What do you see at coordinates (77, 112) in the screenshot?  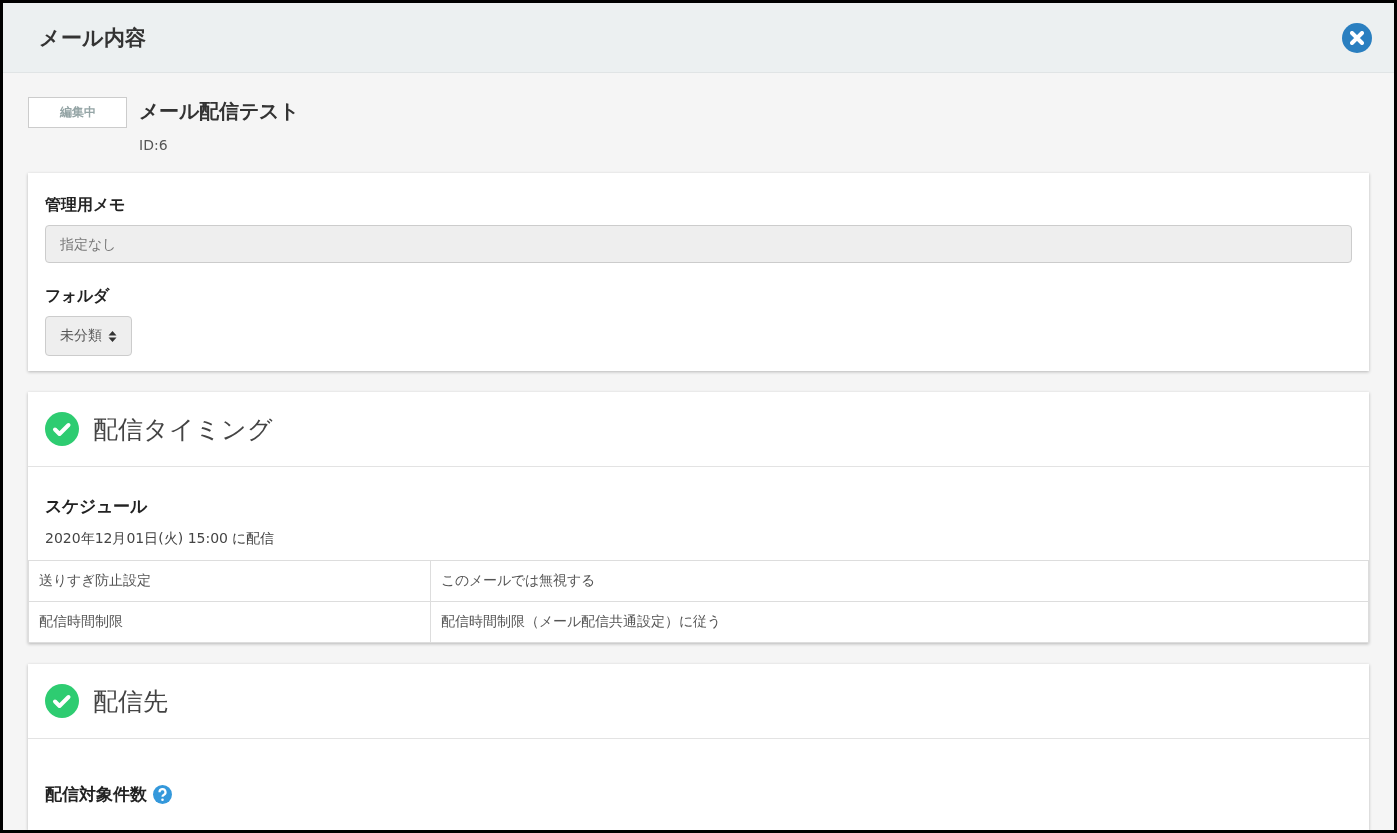 I see `status-badge: 編集中` at bounding box center [77, 112].